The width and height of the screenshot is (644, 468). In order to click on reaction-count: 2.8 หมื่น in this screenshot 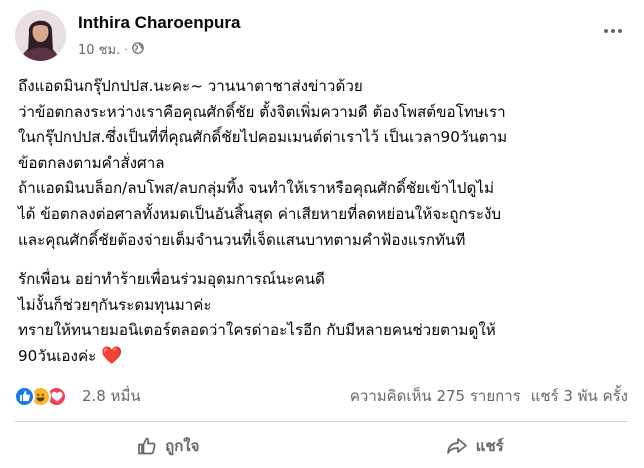, I will do `click(111, 396)`.